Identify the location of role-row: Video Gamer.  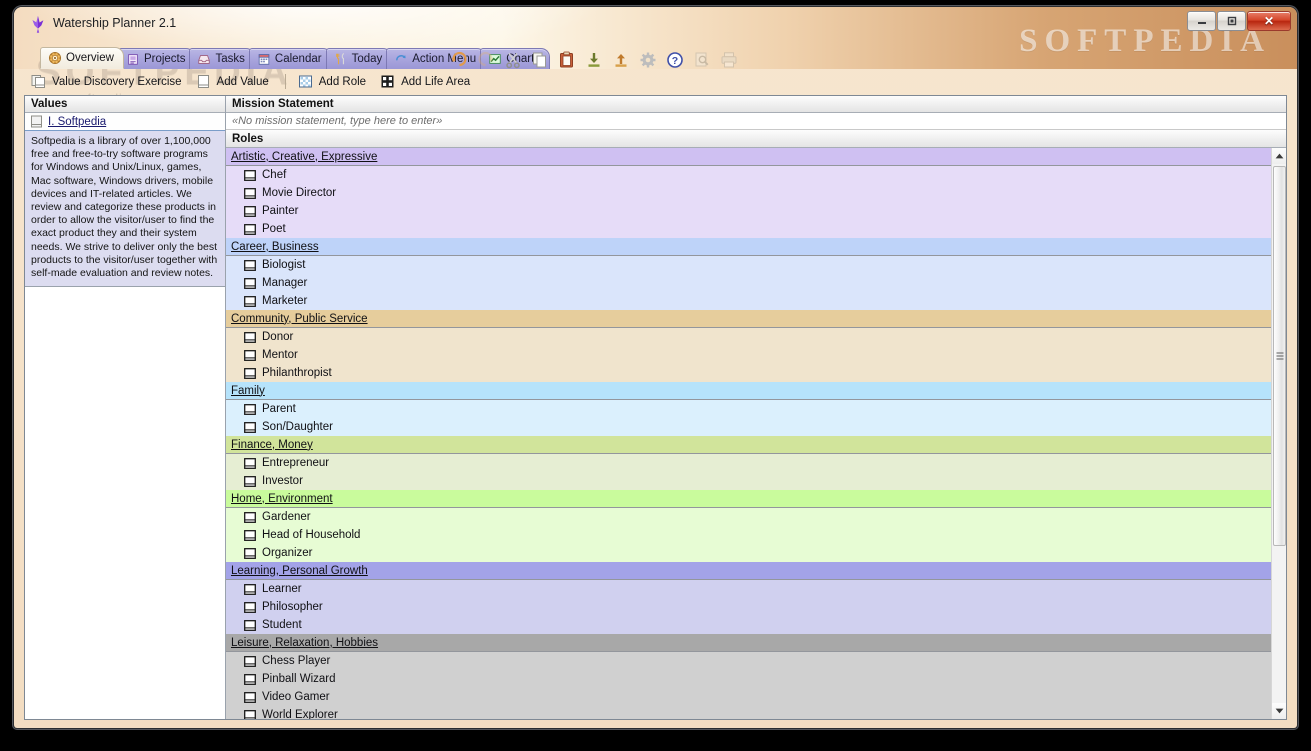
(756, 697).